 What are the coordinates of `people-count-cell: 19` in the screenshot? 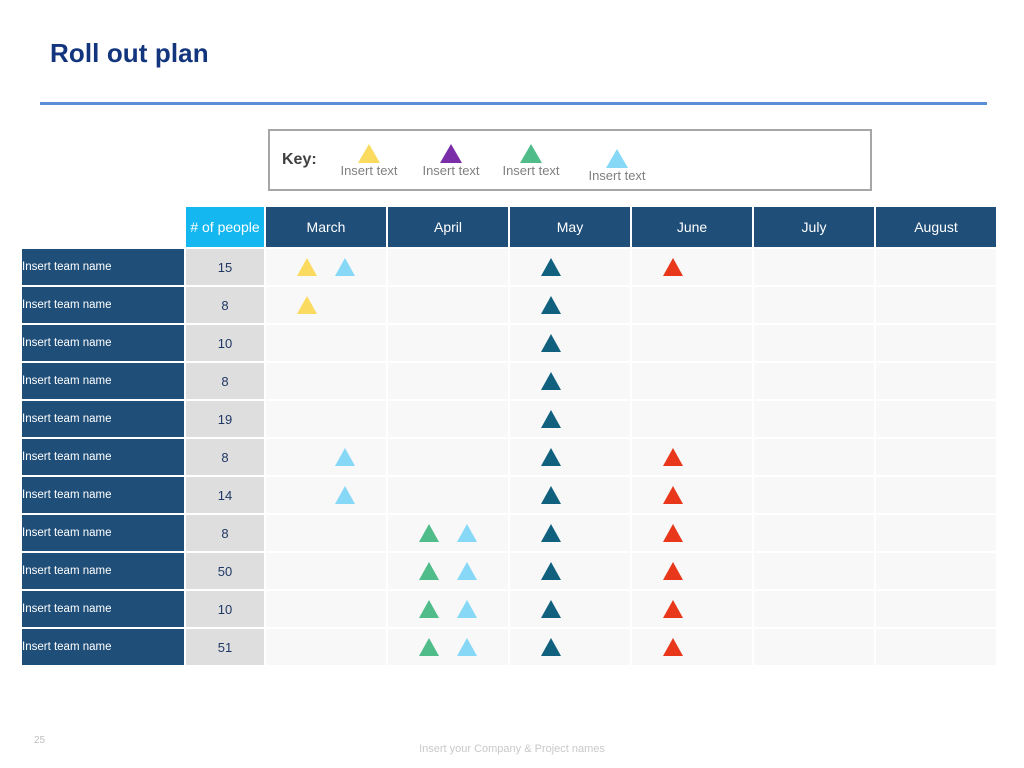 It's located at (225, 419).